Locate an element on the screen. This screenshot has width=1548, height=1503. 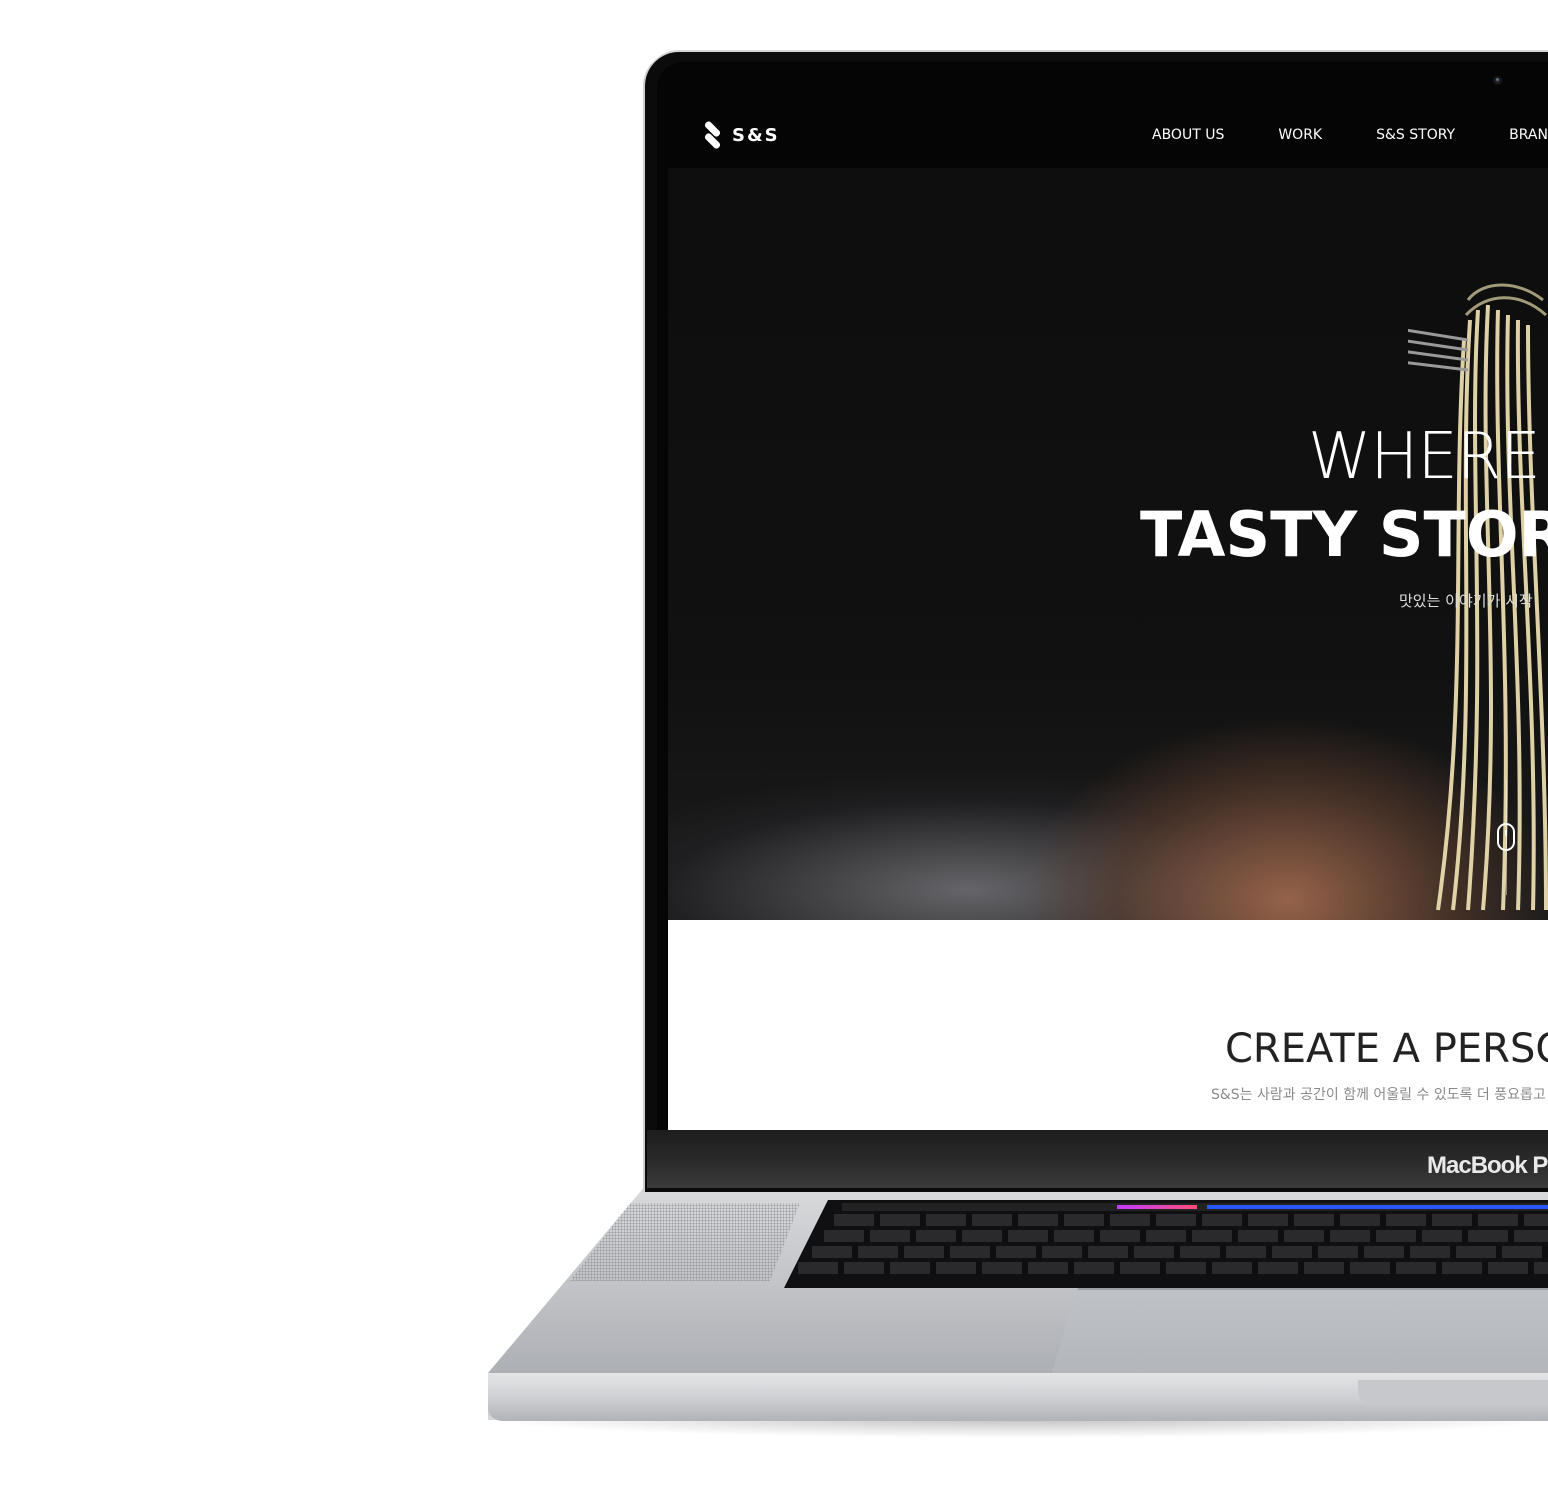
touch-bar-color-strip is located at coordinates (1157, 1207).